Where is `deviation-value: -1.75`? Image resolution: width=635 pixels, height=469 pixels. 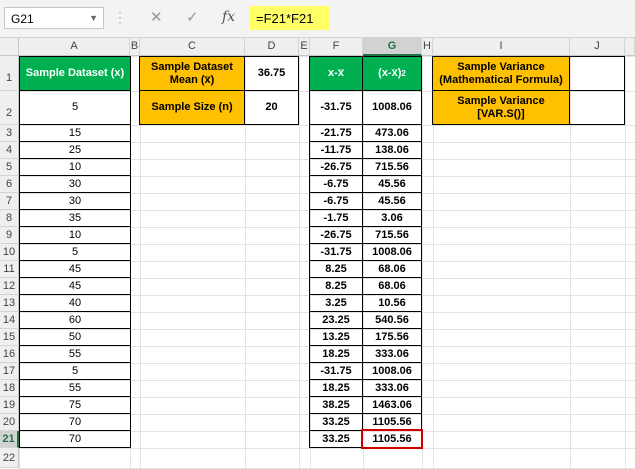 deviation-value: -1.75 is located at coordinates (336, 218).